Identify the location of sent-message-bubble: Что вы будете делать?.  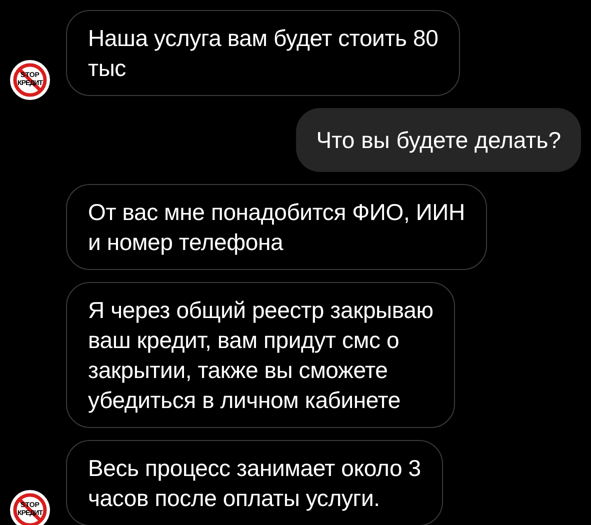
(438, 140).